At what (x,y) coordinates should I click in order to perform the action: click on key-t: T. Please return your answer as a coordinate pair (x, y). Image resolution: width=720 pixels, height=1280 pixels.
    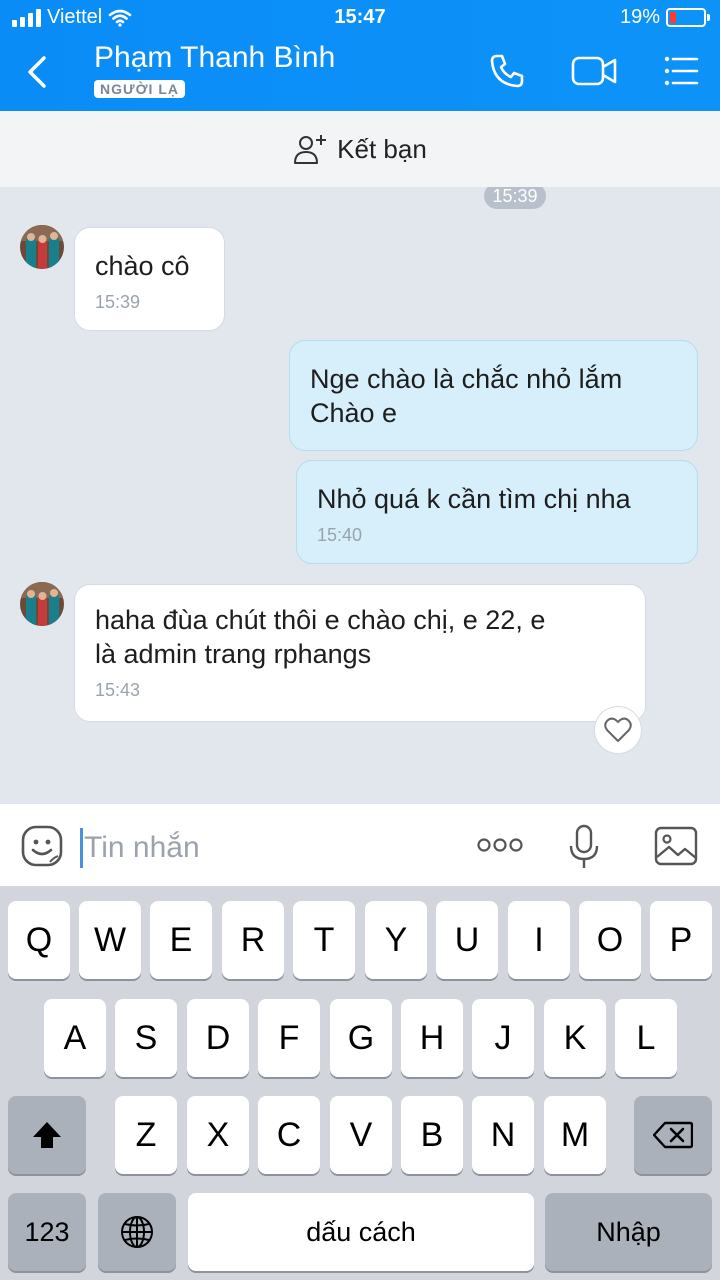
    Looking at the image, I should click on (324, 940).